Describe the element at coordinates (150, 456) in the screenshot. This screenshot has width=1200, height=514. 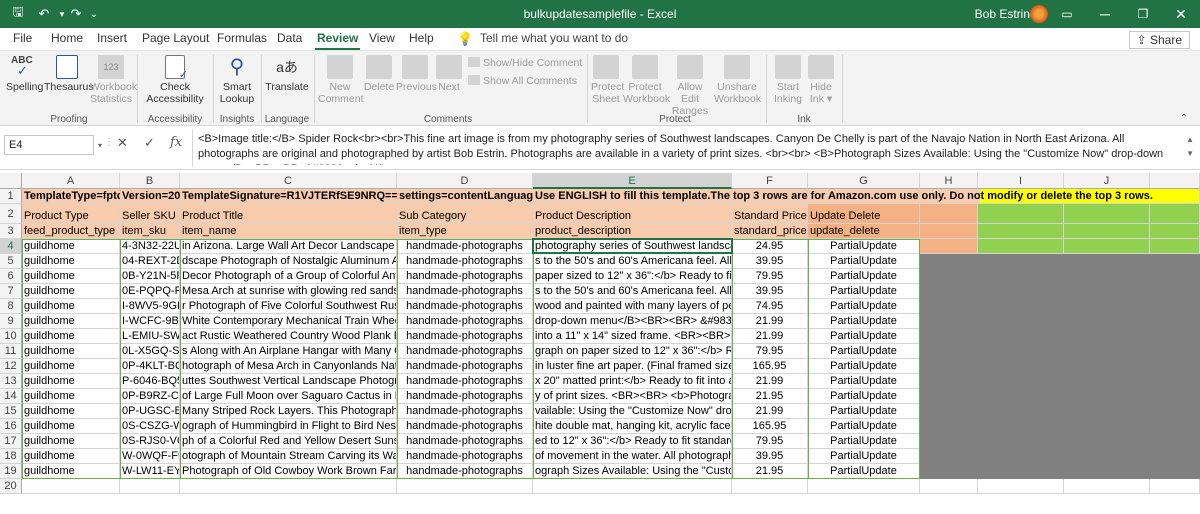
I see `data-cell: W-0WQF-F9` at that location.